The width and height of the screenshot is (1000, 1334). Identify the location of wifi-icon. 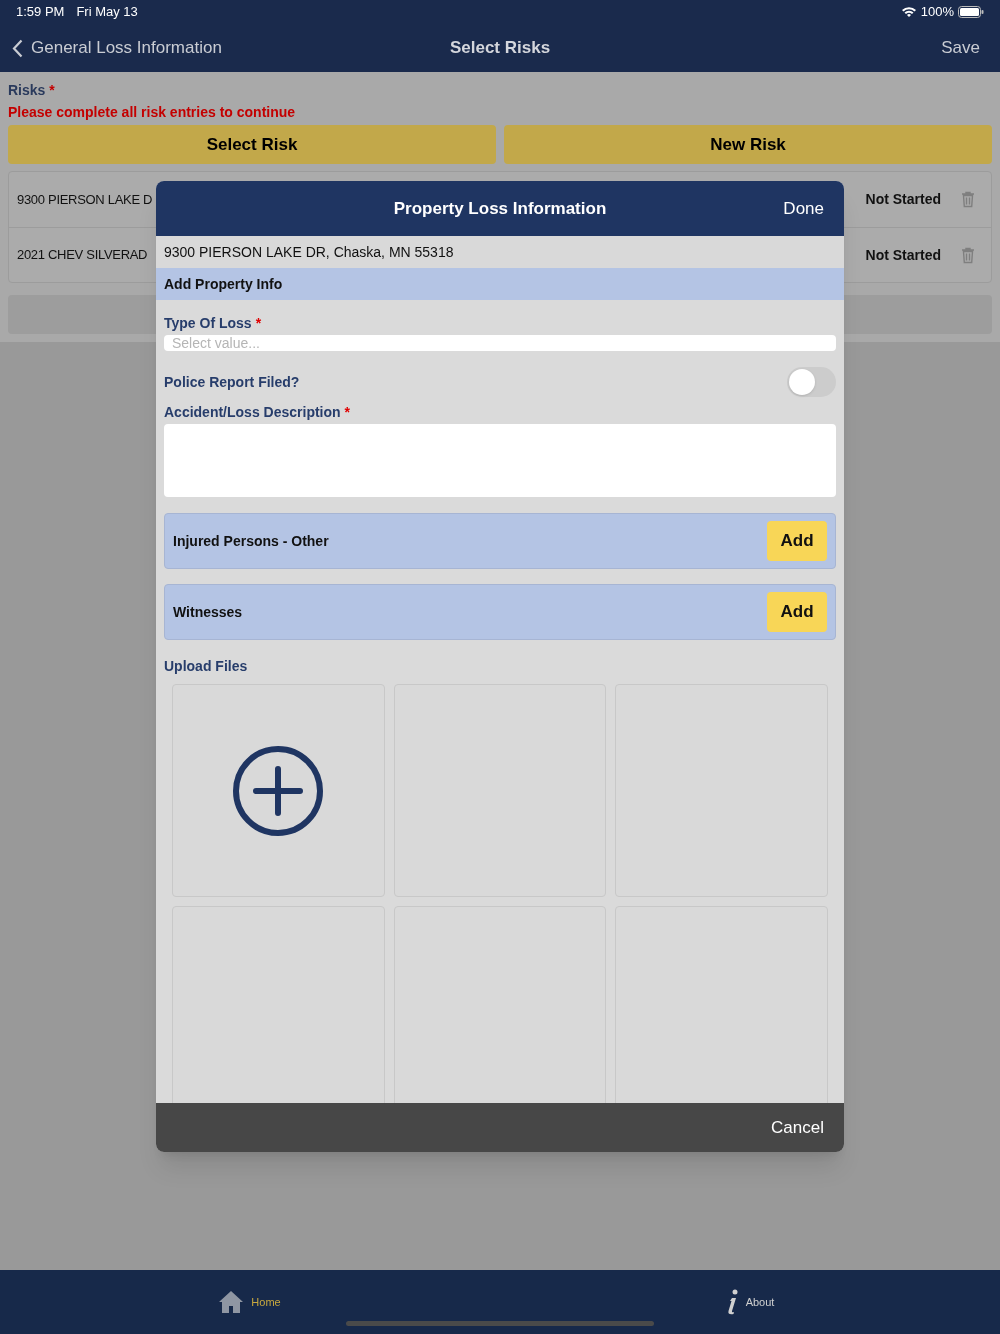
(908, 12).